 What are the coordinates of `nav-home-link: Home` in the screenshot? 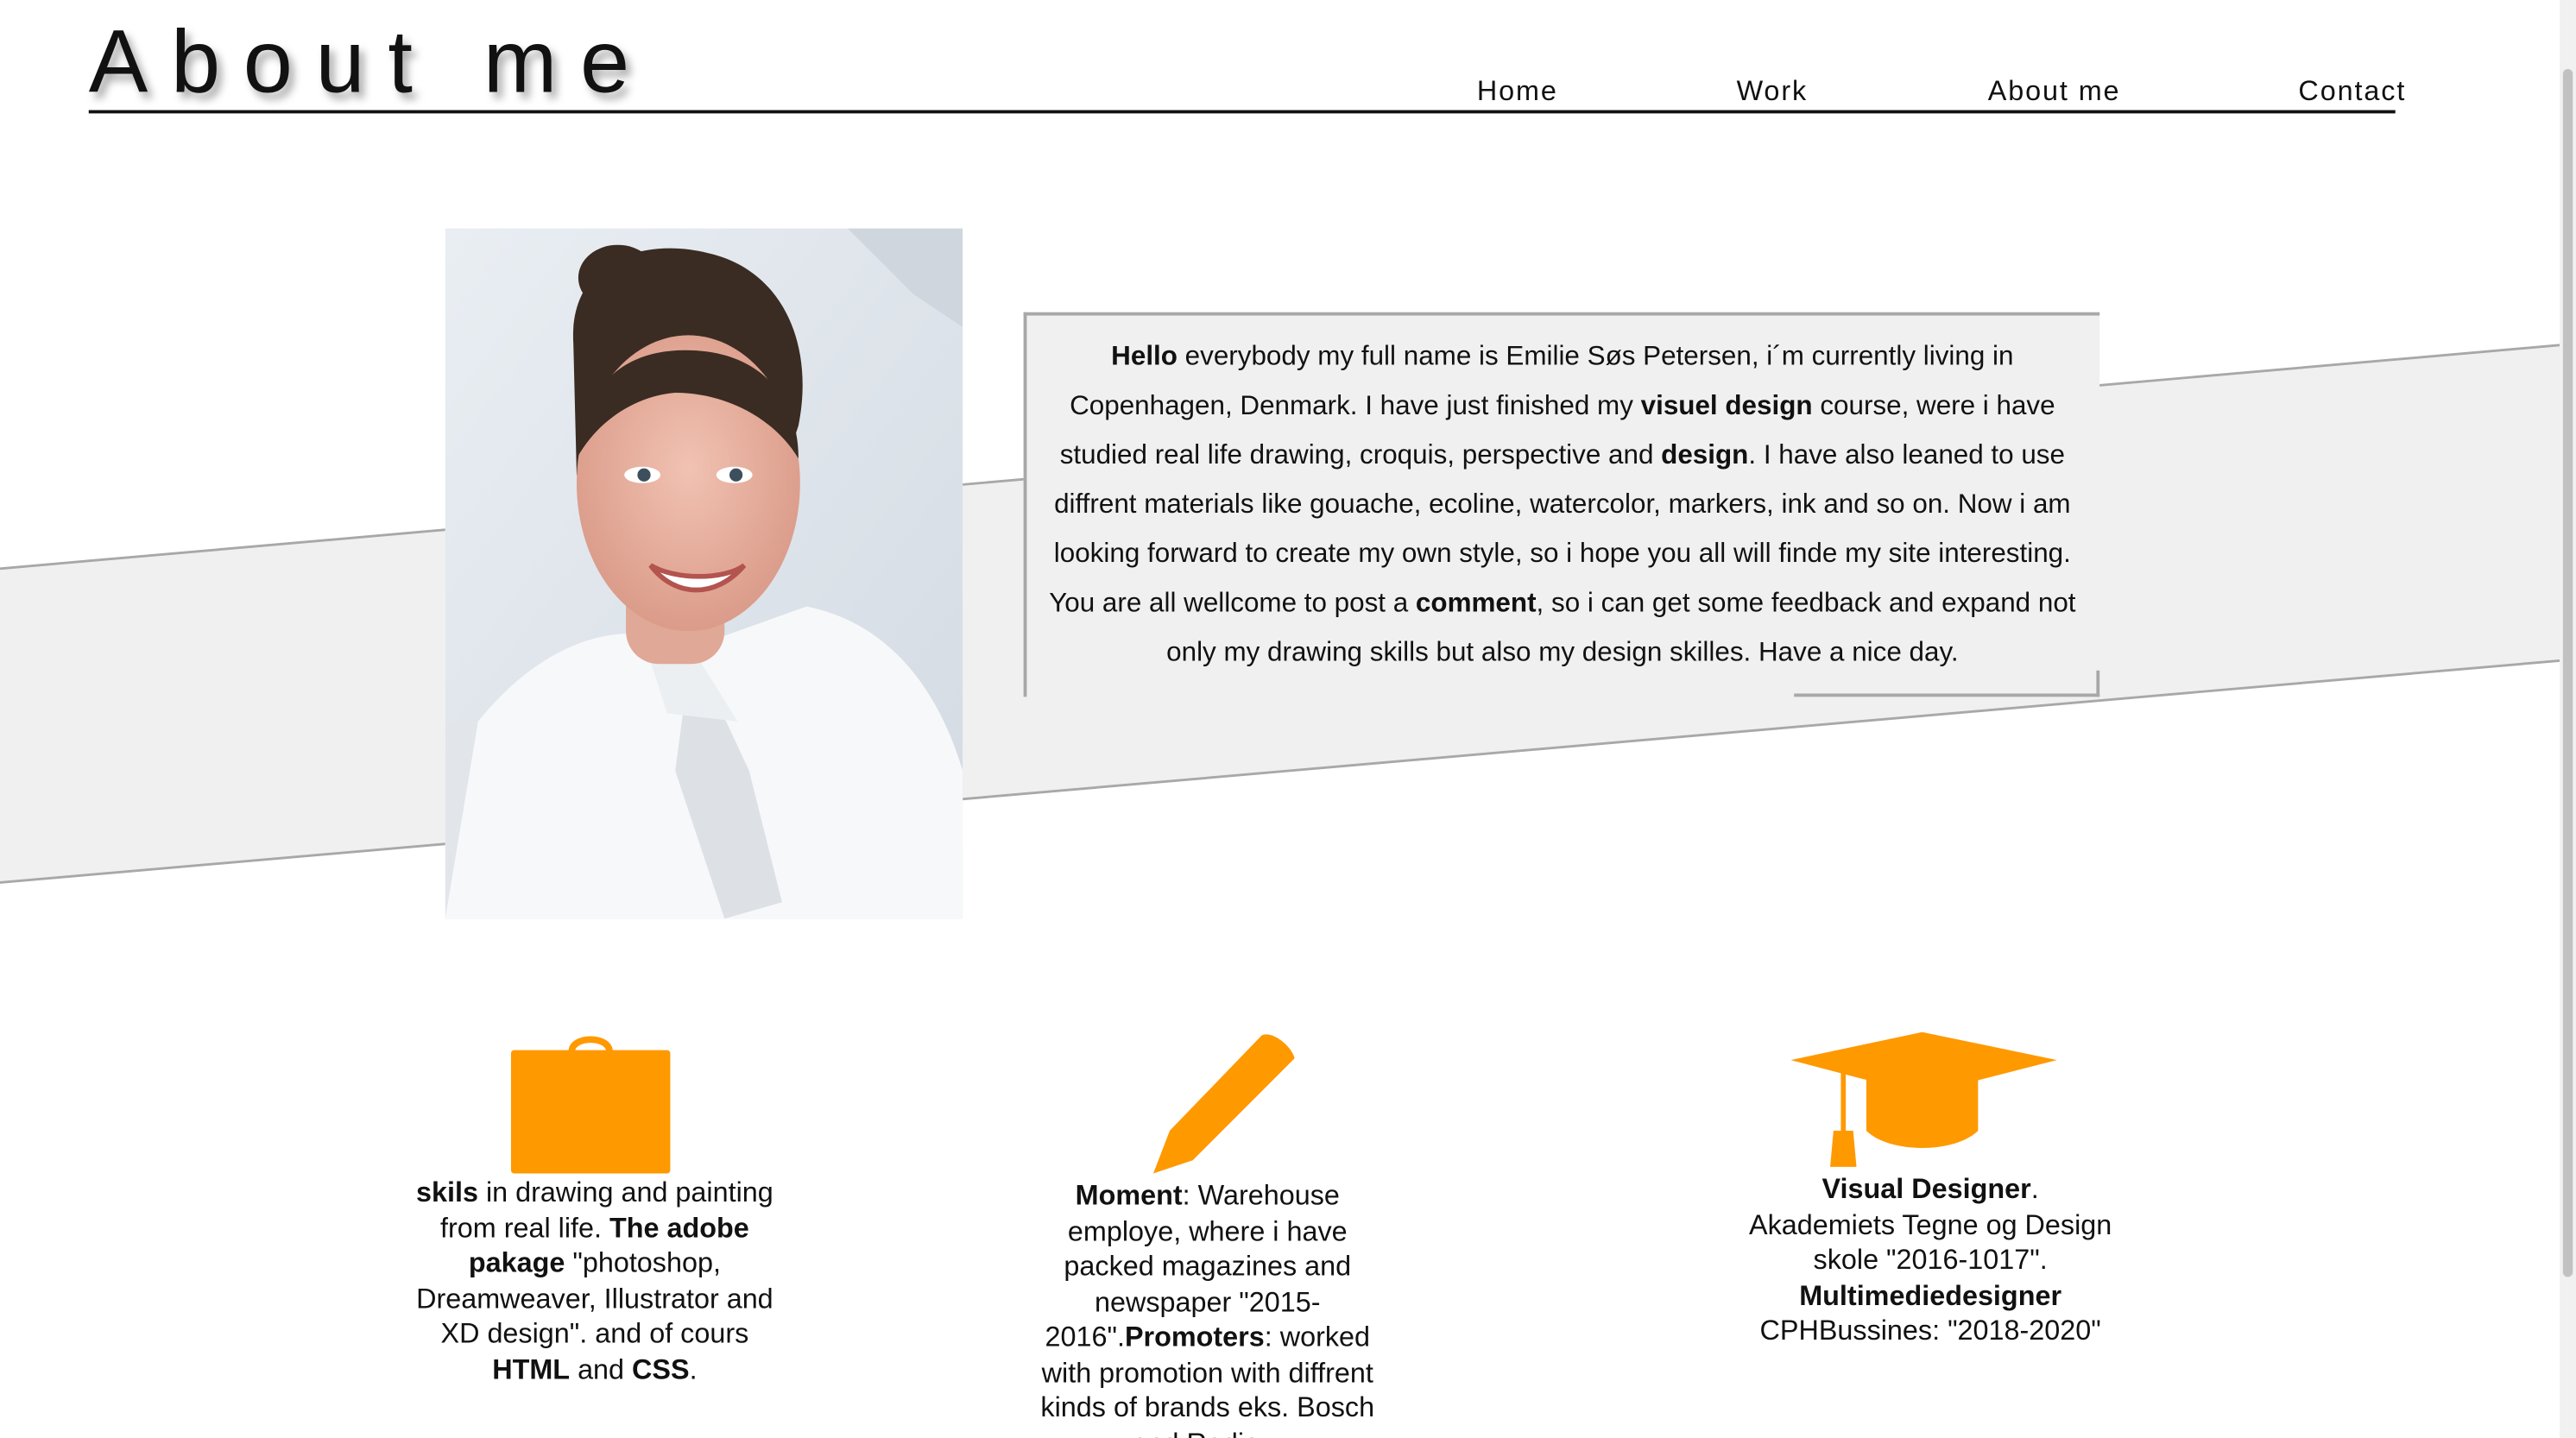 It's located at (1517, 93).